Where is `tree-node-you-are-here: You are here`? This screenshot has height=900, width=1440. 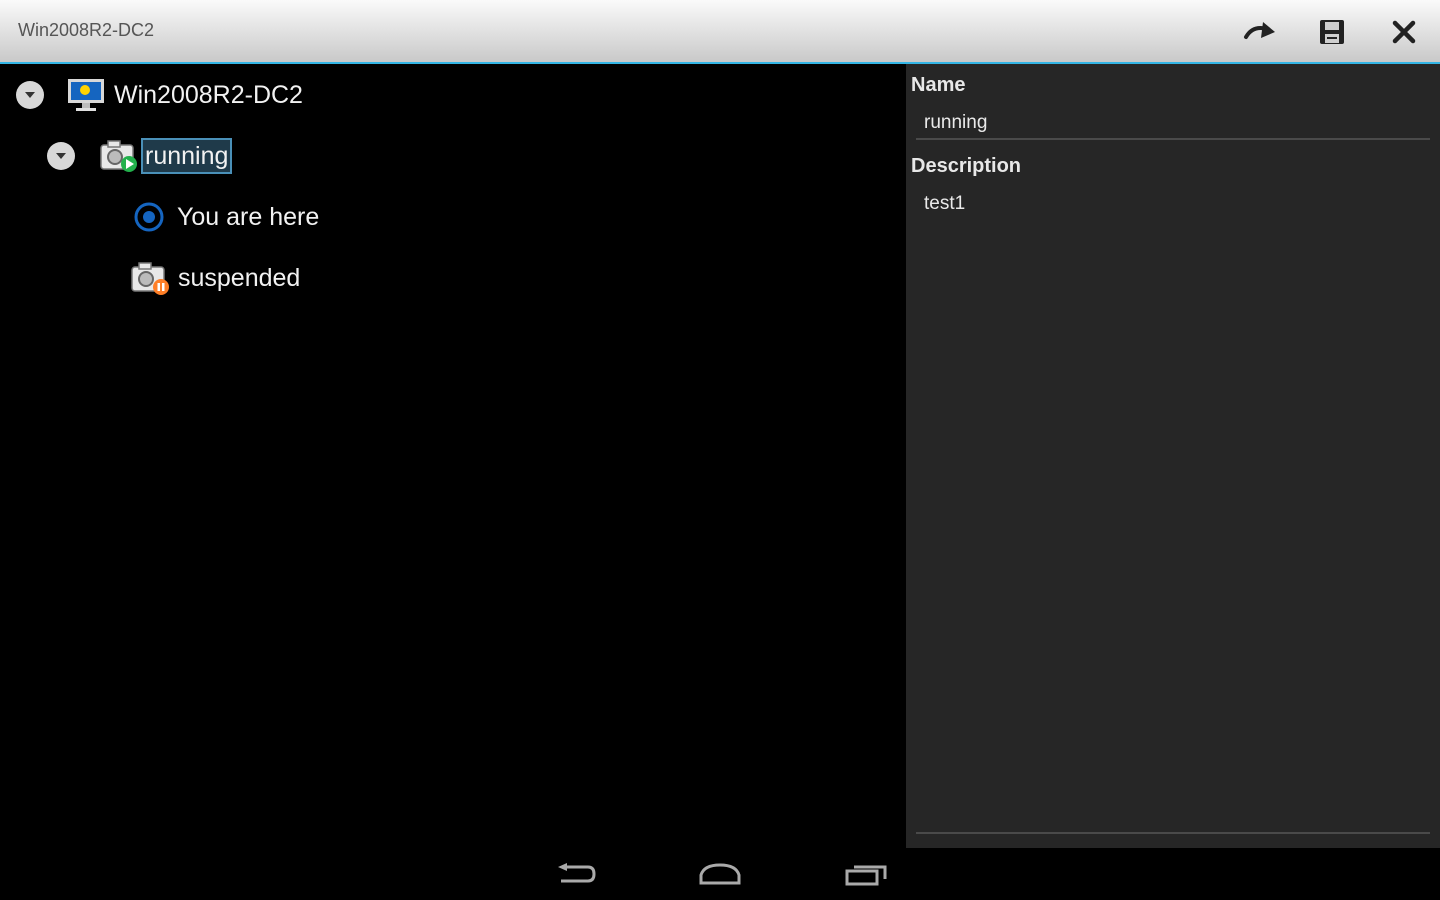
tree-node-you-are-here: You are here is located at coordinates (226, 217).